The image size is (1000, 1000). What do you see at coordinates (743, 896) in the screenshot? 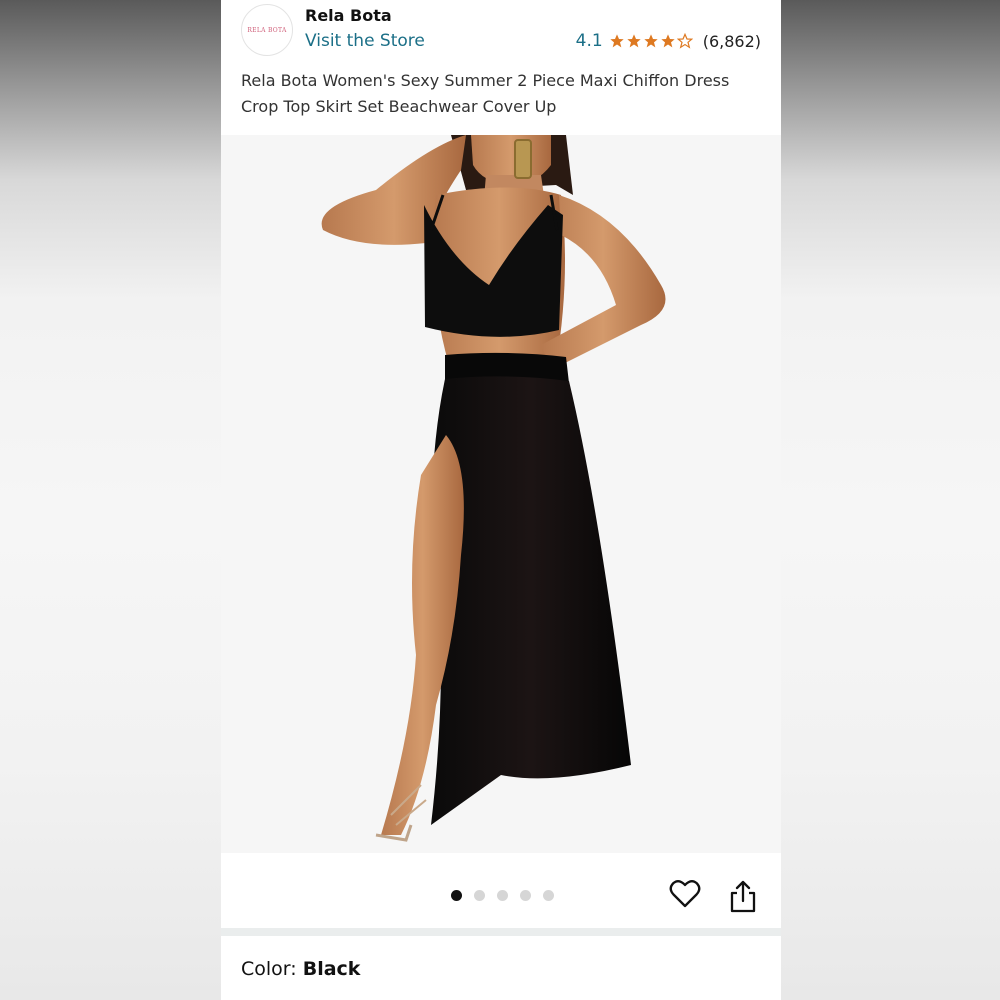
I see `share-icon` at bounding box center [743, 896].